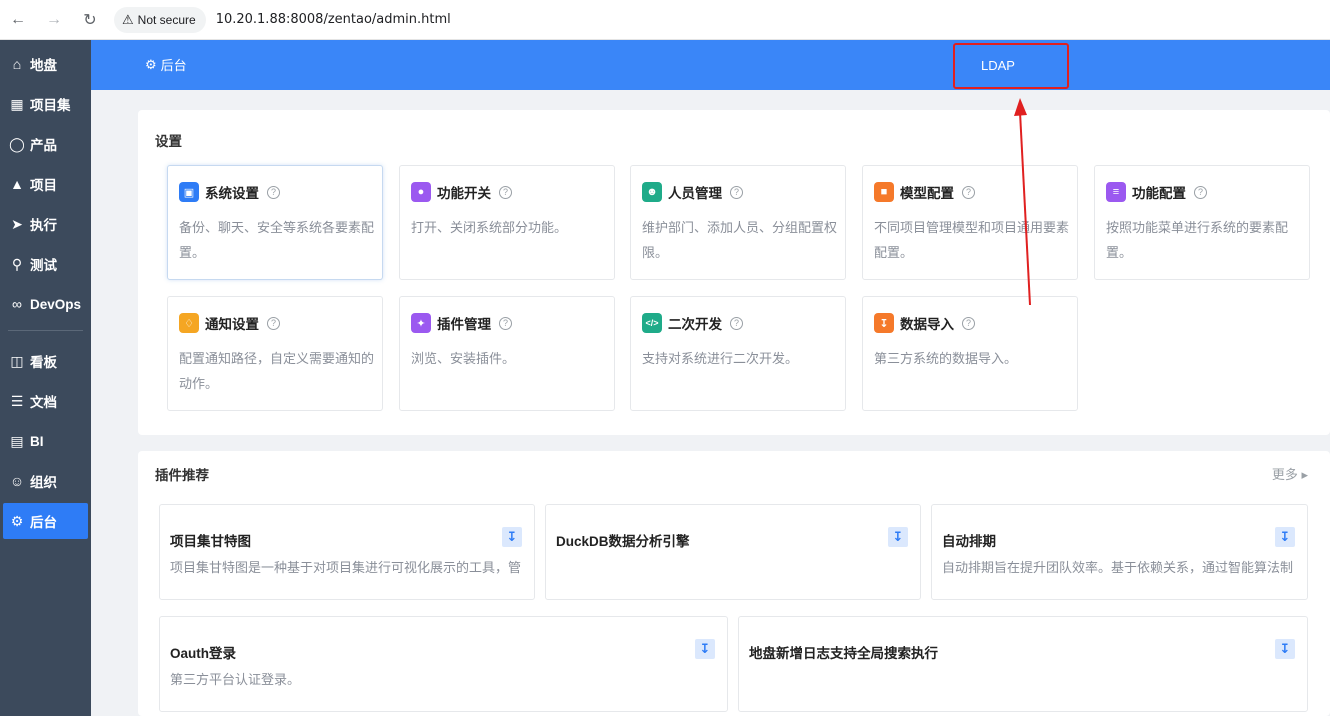 Image resolution: width=1330 pixels, height=716 pixels. I want to click on ldap-nav-label: LDAP, so click(998, 65).